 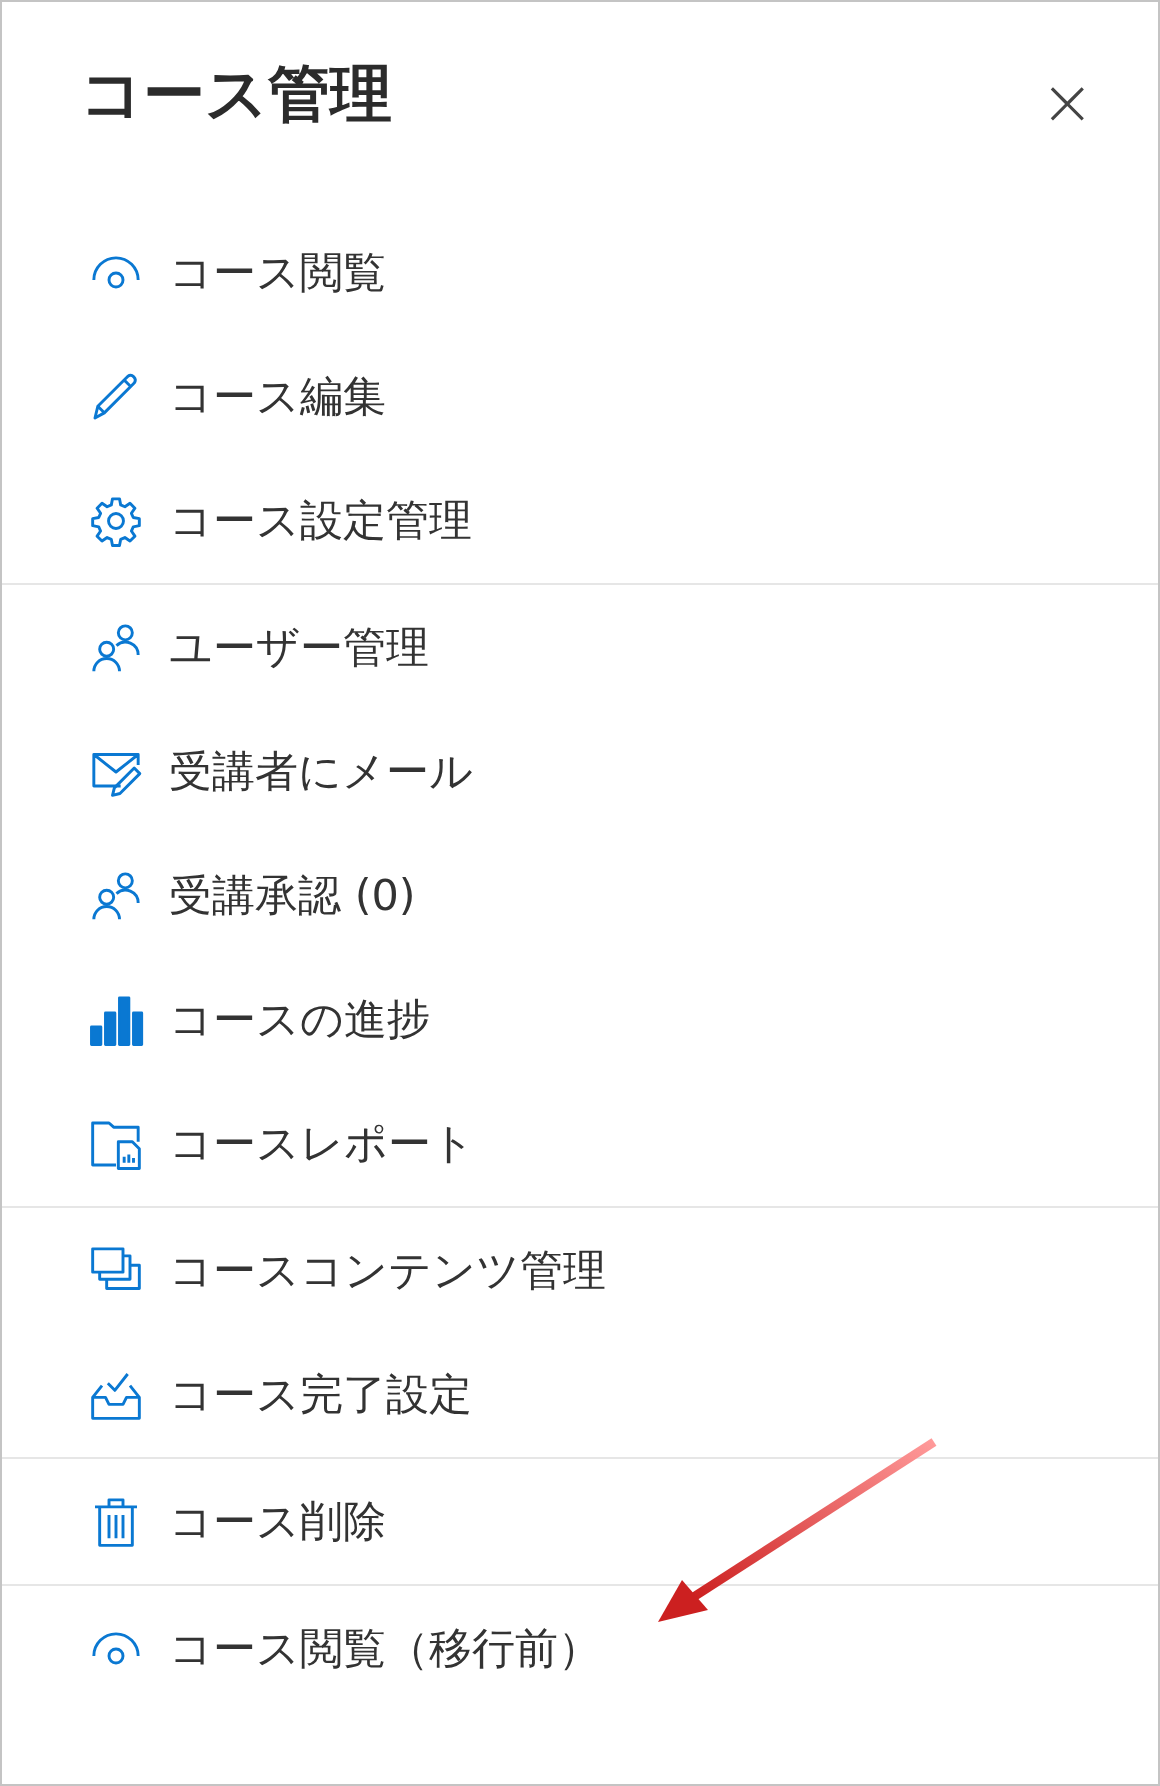 What do you see at coordinates (236, 94) in the screenshot?
I see `panel-title: コース管理` at bounding box center [236, 94].